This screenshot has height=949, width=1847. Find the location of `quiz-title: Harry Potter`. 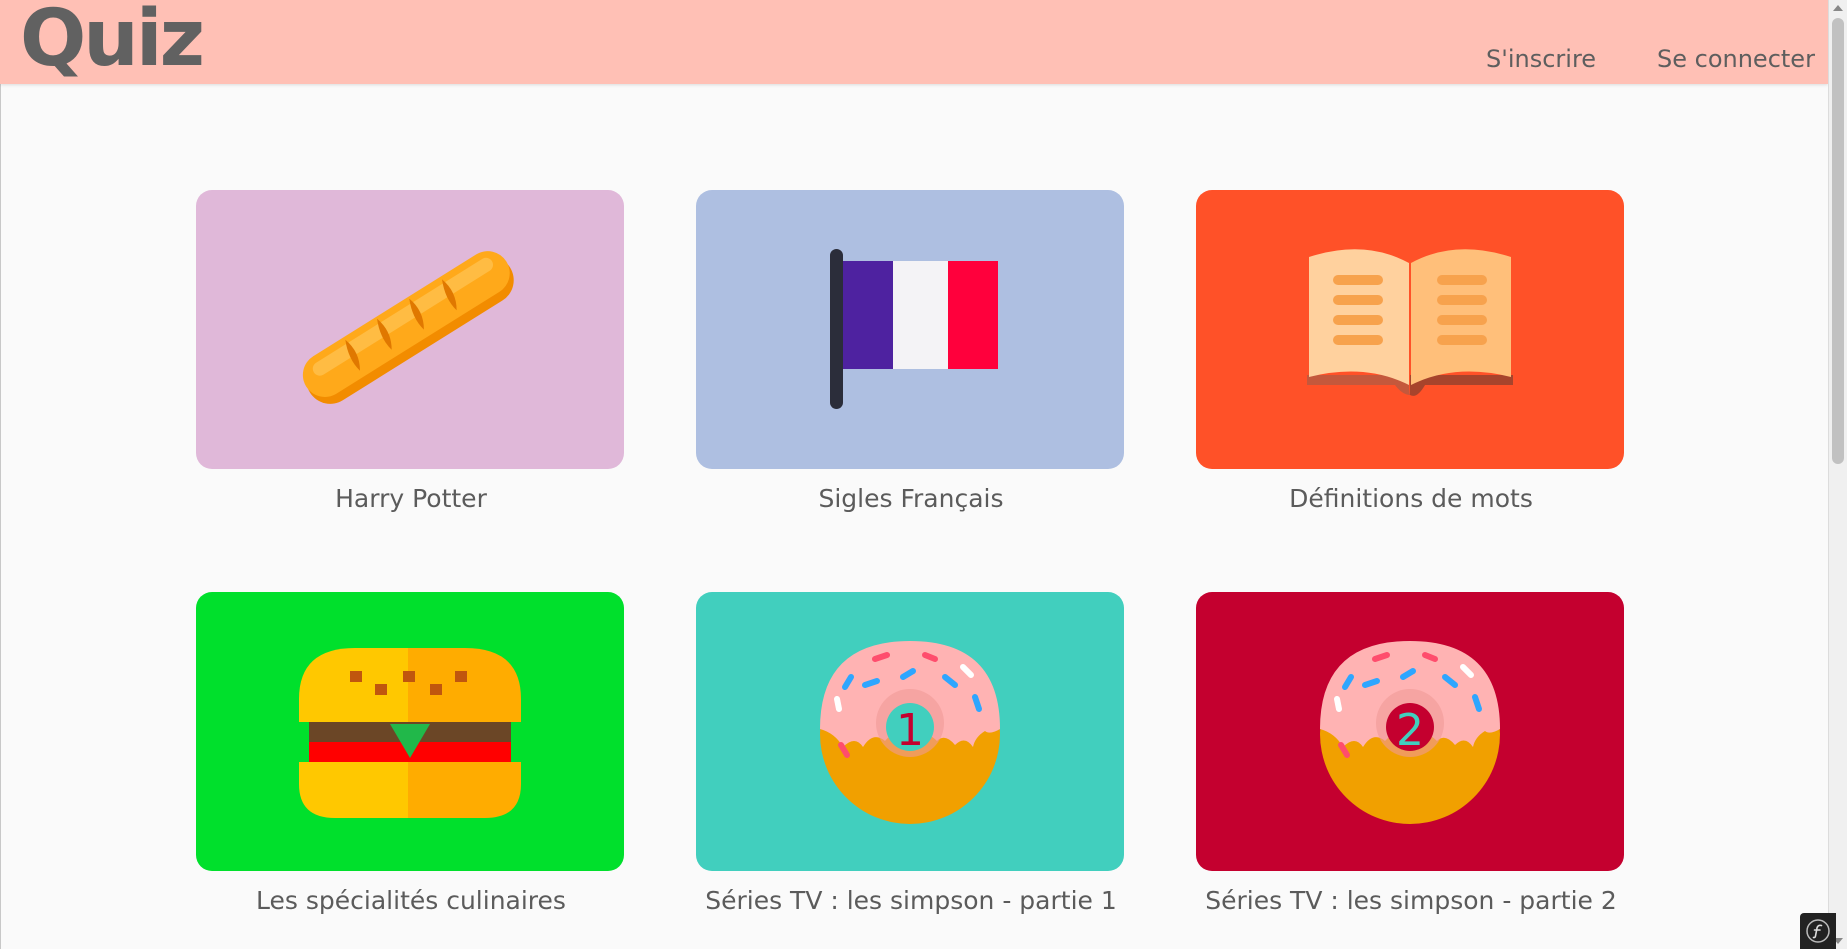

quiz-title: Harry Potter is located at coordinates (411, 499).